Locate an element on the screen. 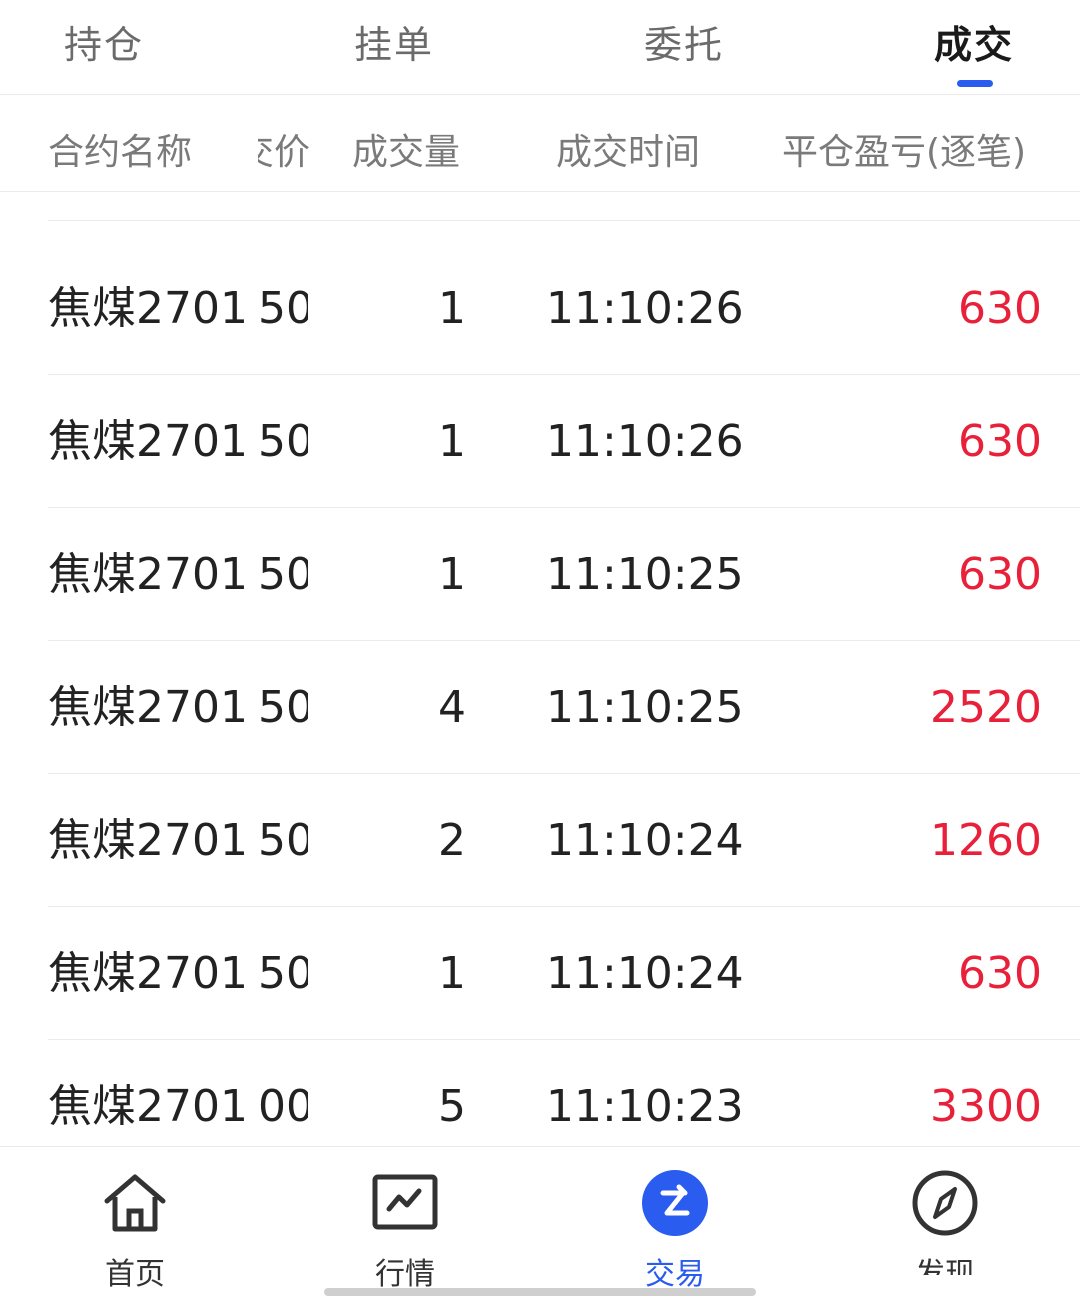  table-row: 焦煤2701 50 4 11:10:25 2520 is located at coordinates (564, 707).